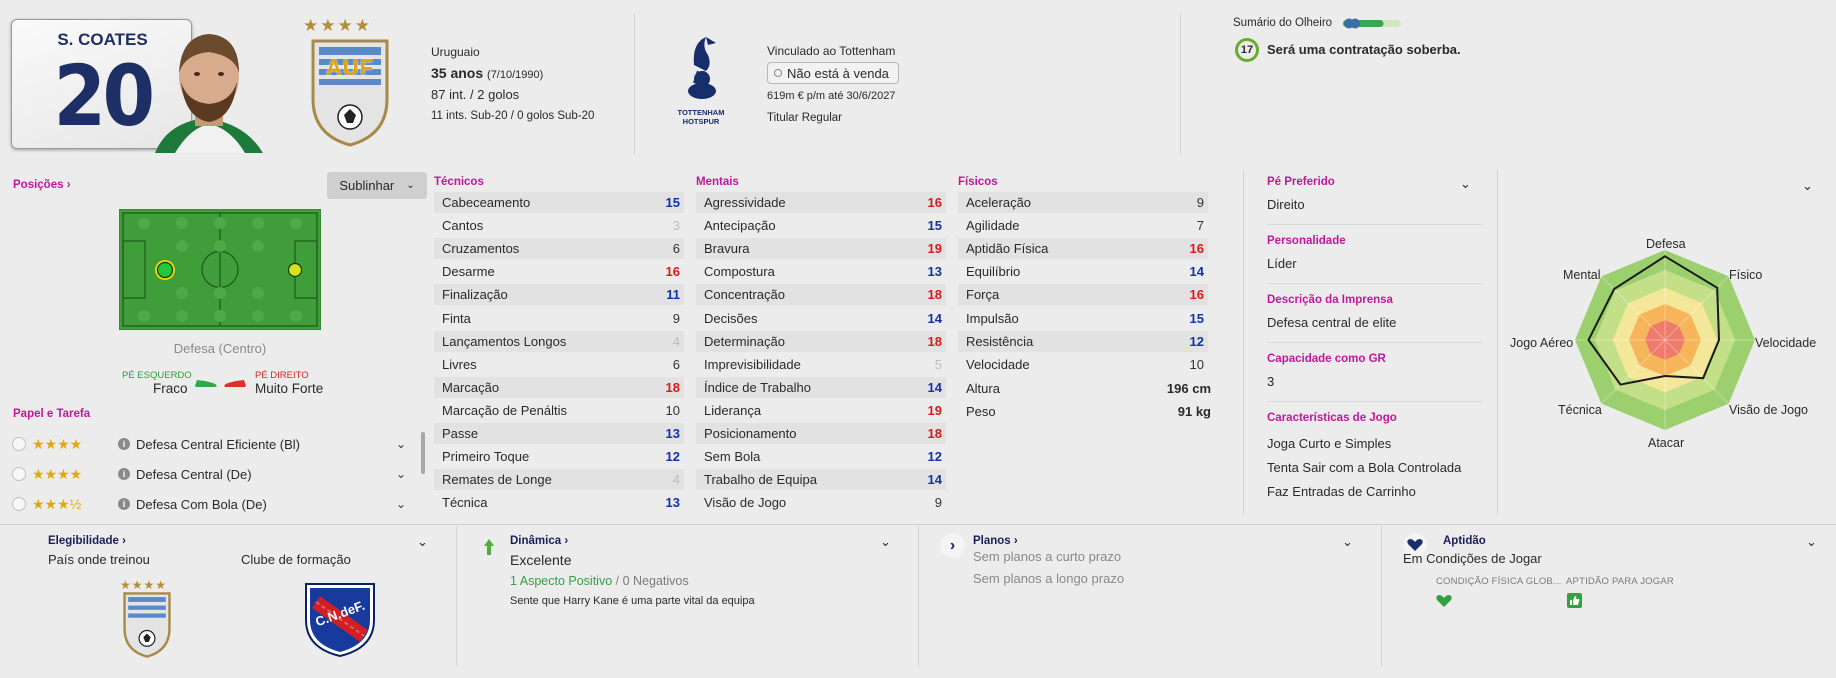  Describe the element at coordinates (821, 295) in the screenshot. I see `attribute-row: Concentração 18` at that location.